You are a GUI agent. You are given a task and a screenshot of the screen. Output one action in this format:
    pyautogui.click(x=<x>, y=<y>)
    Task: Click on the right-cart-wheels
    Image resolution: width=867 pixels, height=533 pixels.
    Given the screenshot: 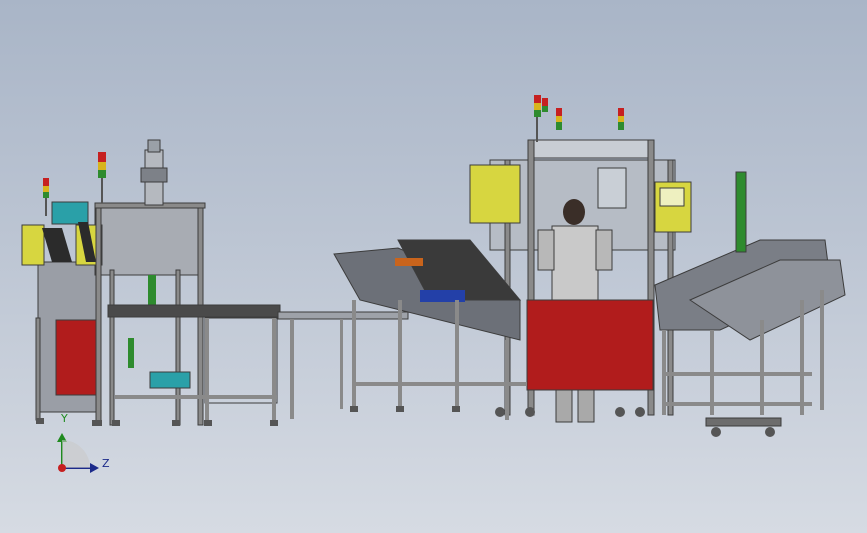 What is the action you would take?
    pyautogui.click(x=743, y=432)
    